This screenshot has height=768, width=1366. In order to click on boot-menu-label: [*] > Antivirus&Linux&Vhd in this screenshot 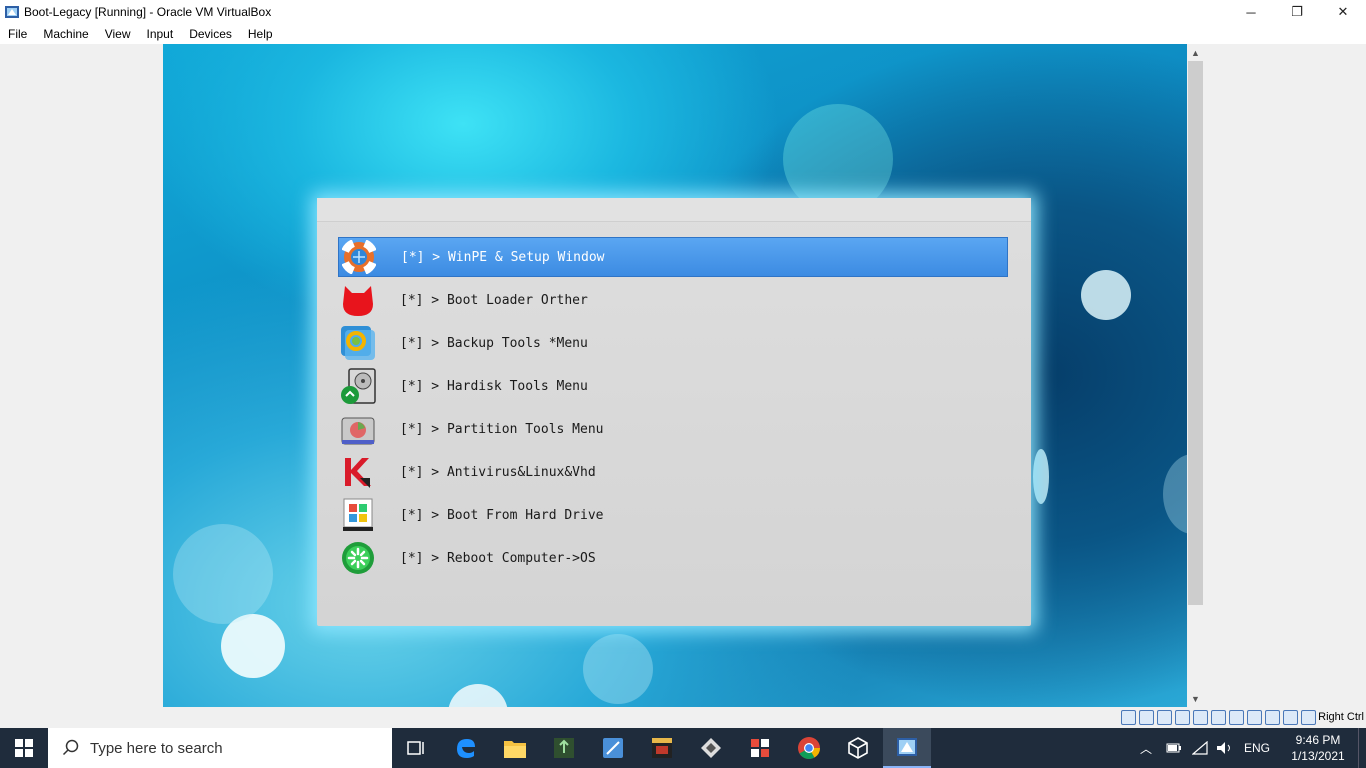, I will do `click(498, 472)`.